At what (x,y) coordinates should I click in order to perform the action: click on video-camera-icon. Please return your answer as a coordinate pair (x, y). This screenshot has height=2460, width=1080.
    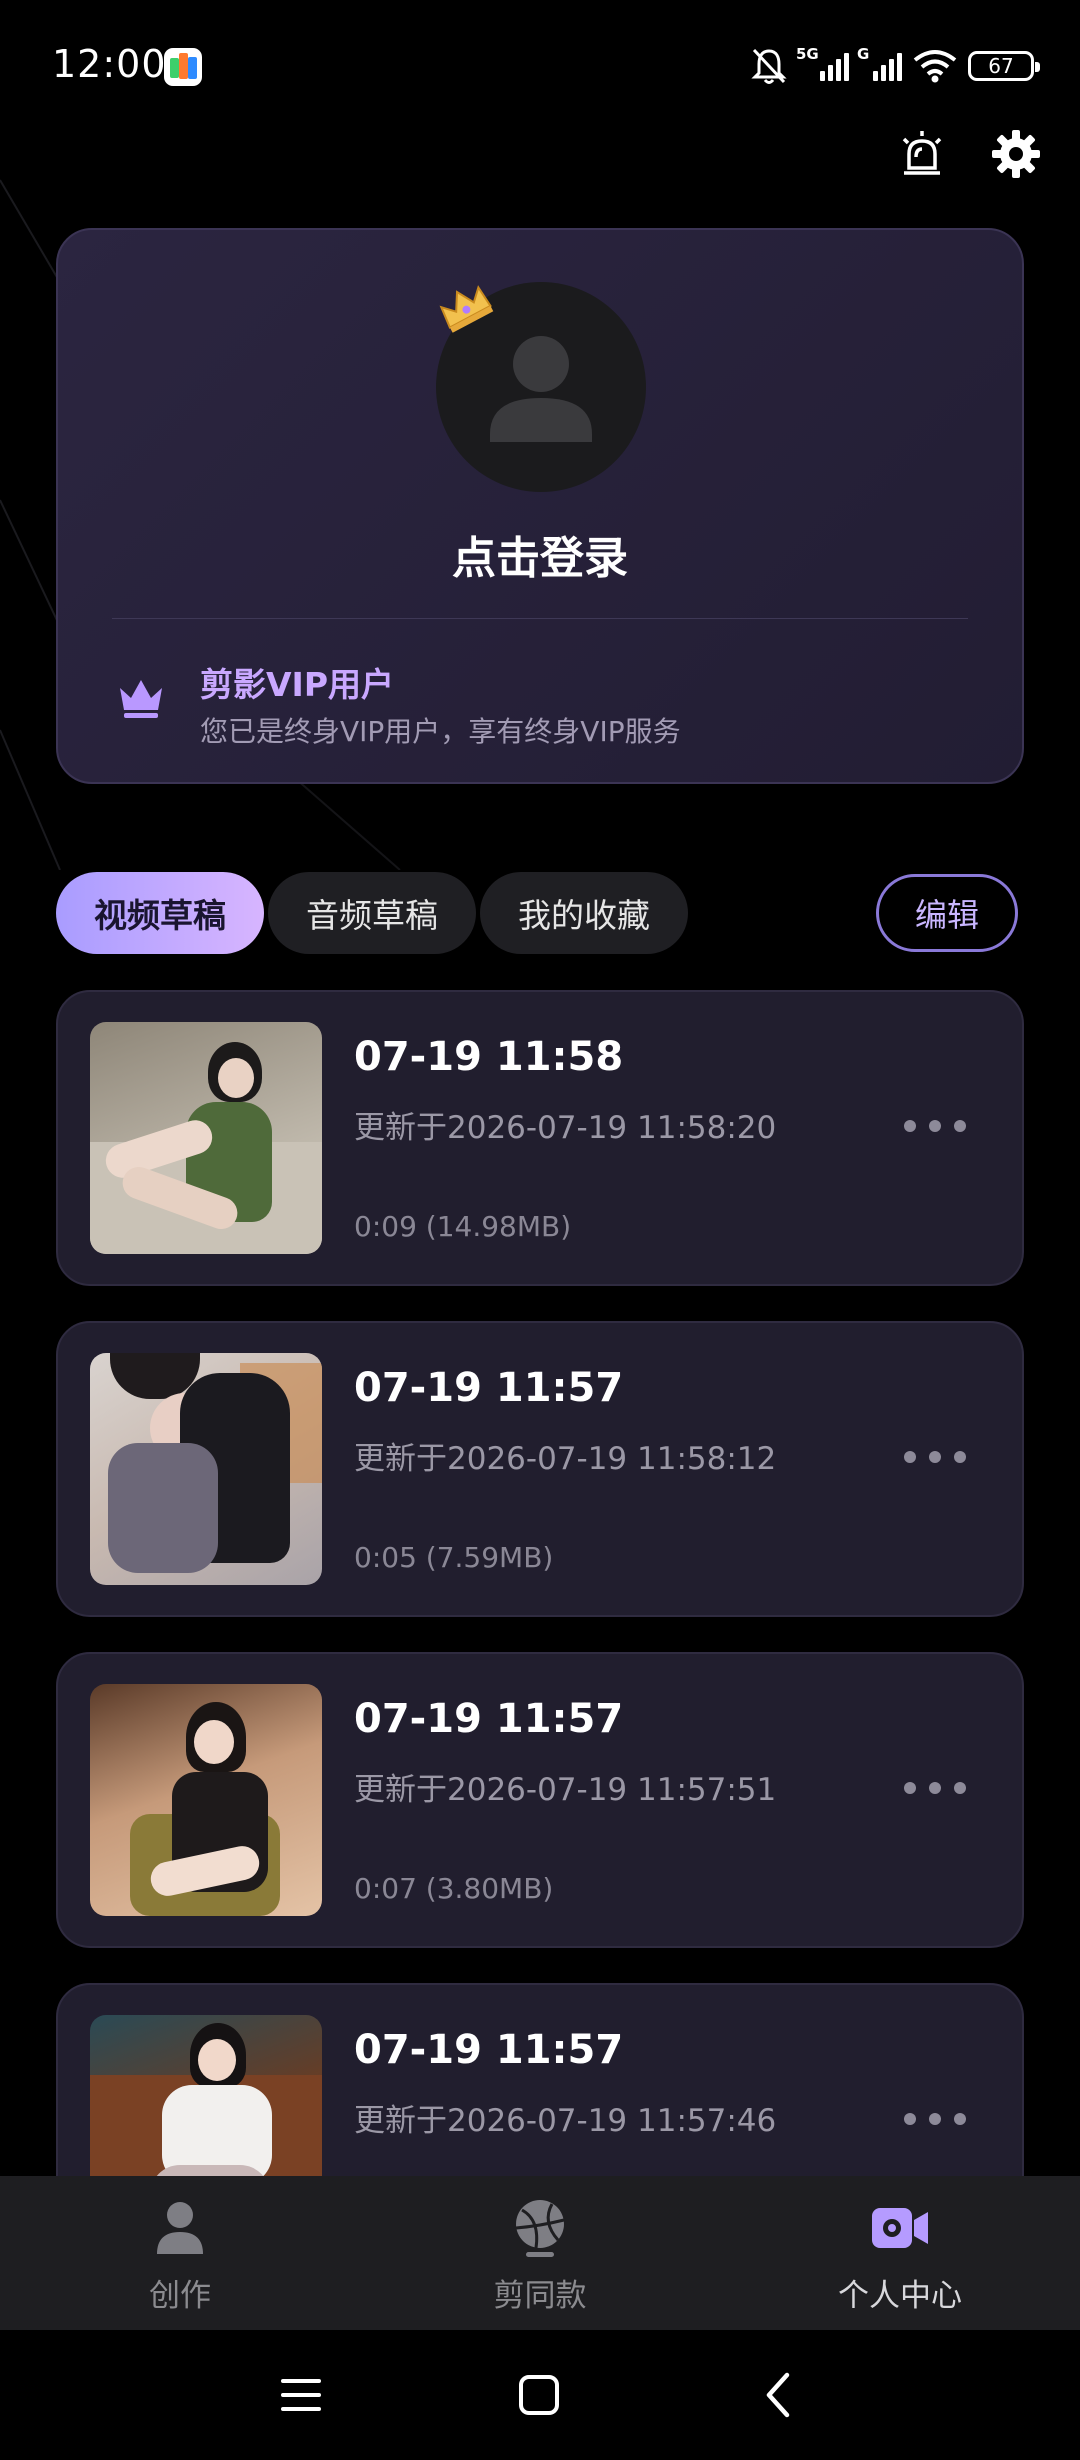
    Looking at the image, I should click on (900, 2228).